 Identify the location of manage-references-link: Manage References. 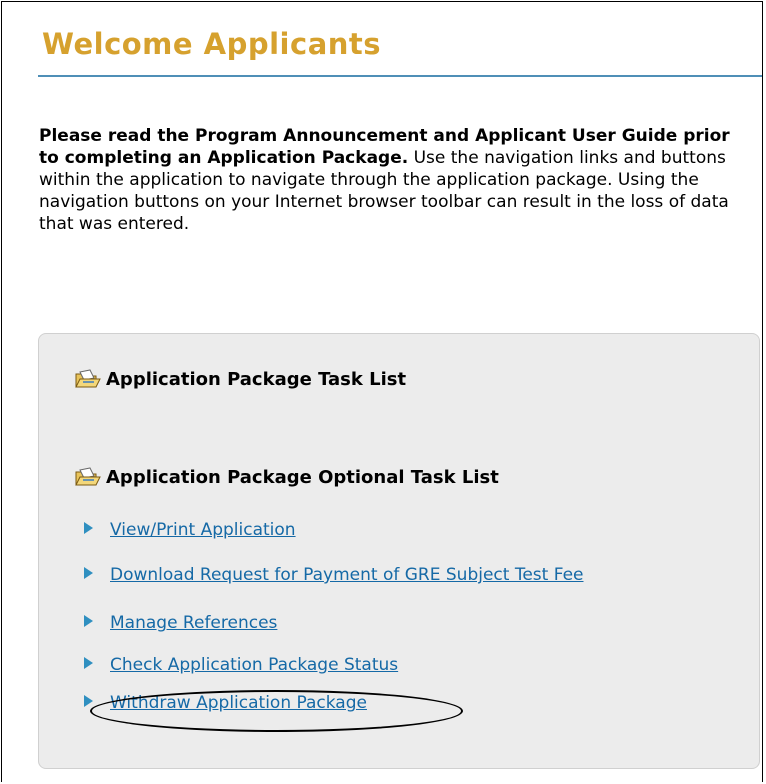
(193, 623).